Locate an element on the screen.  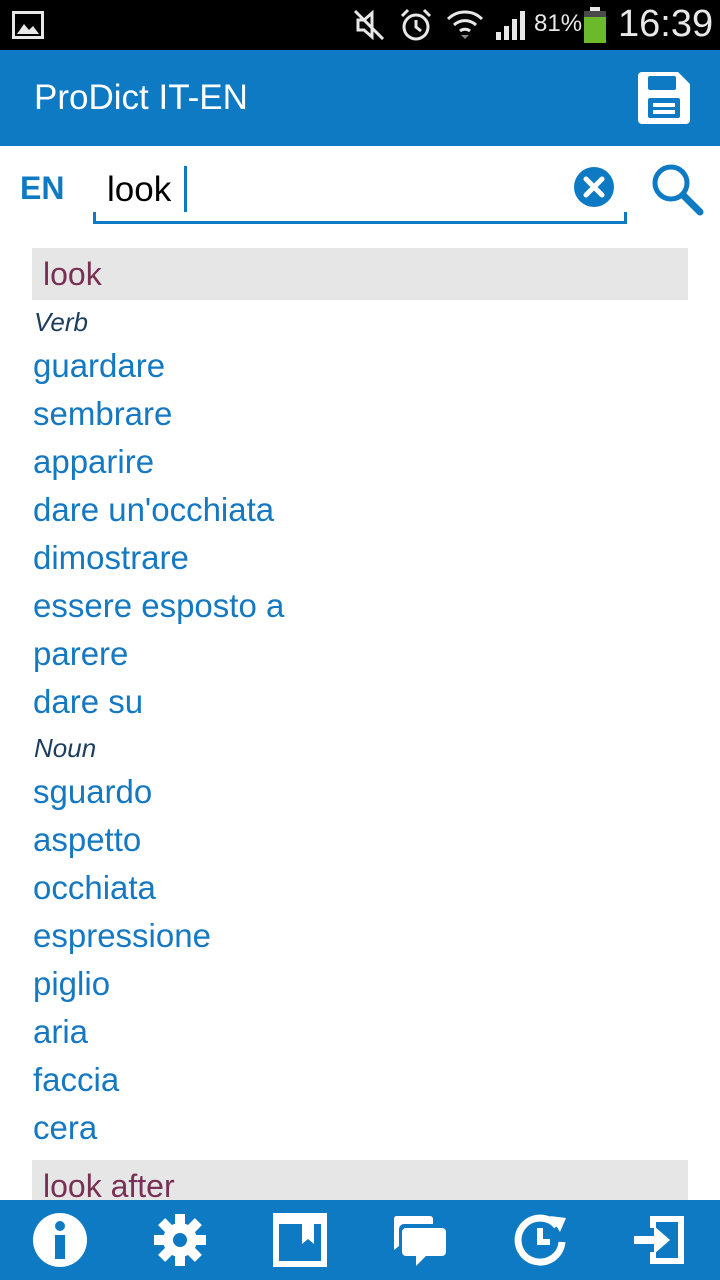
search-field is located at coordinates (360, 191).